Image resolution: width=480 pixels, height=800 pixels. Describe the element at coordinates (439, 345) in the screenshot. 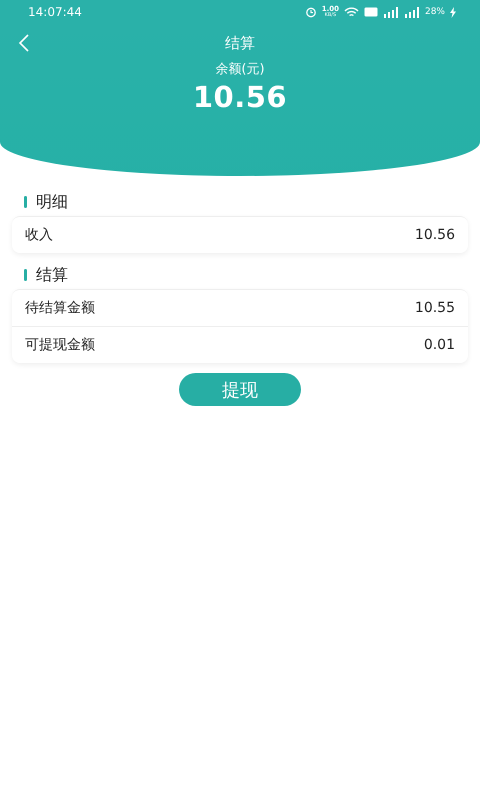

I see `row-value: 0.01` at that location.